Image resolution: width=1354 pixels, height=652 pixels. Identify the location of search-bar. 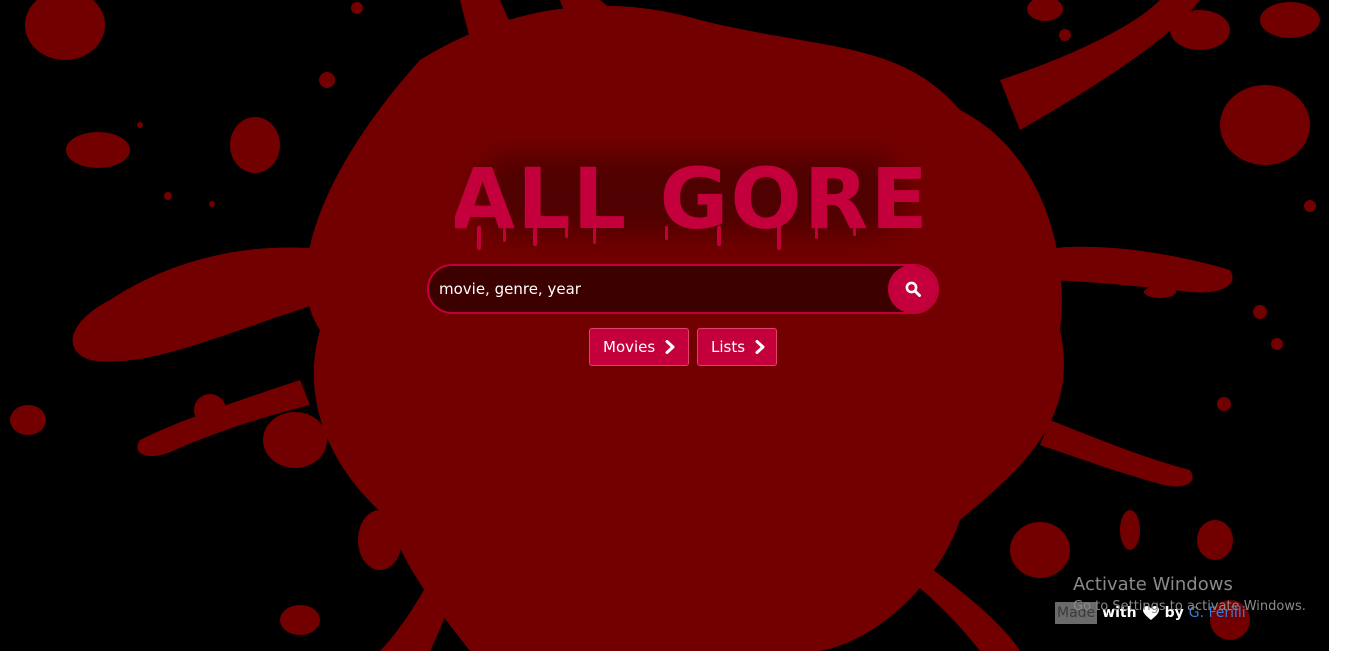
(683, 289).